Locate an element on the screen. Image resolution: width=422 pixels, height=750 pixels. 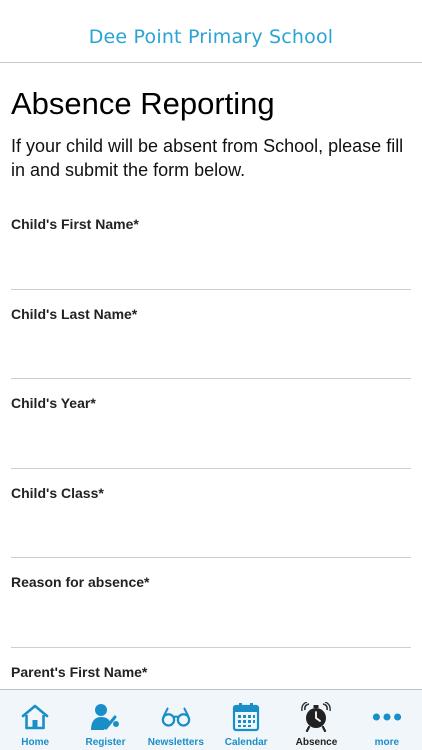
field-label: Child's Year* is located at coordinates (53, 403).